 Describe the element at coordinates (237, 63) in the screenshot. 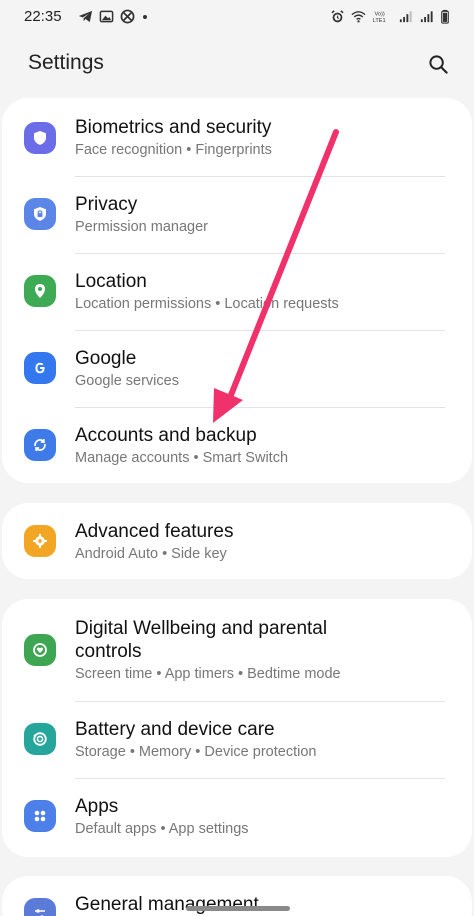

I see `header: Settings` at that location.